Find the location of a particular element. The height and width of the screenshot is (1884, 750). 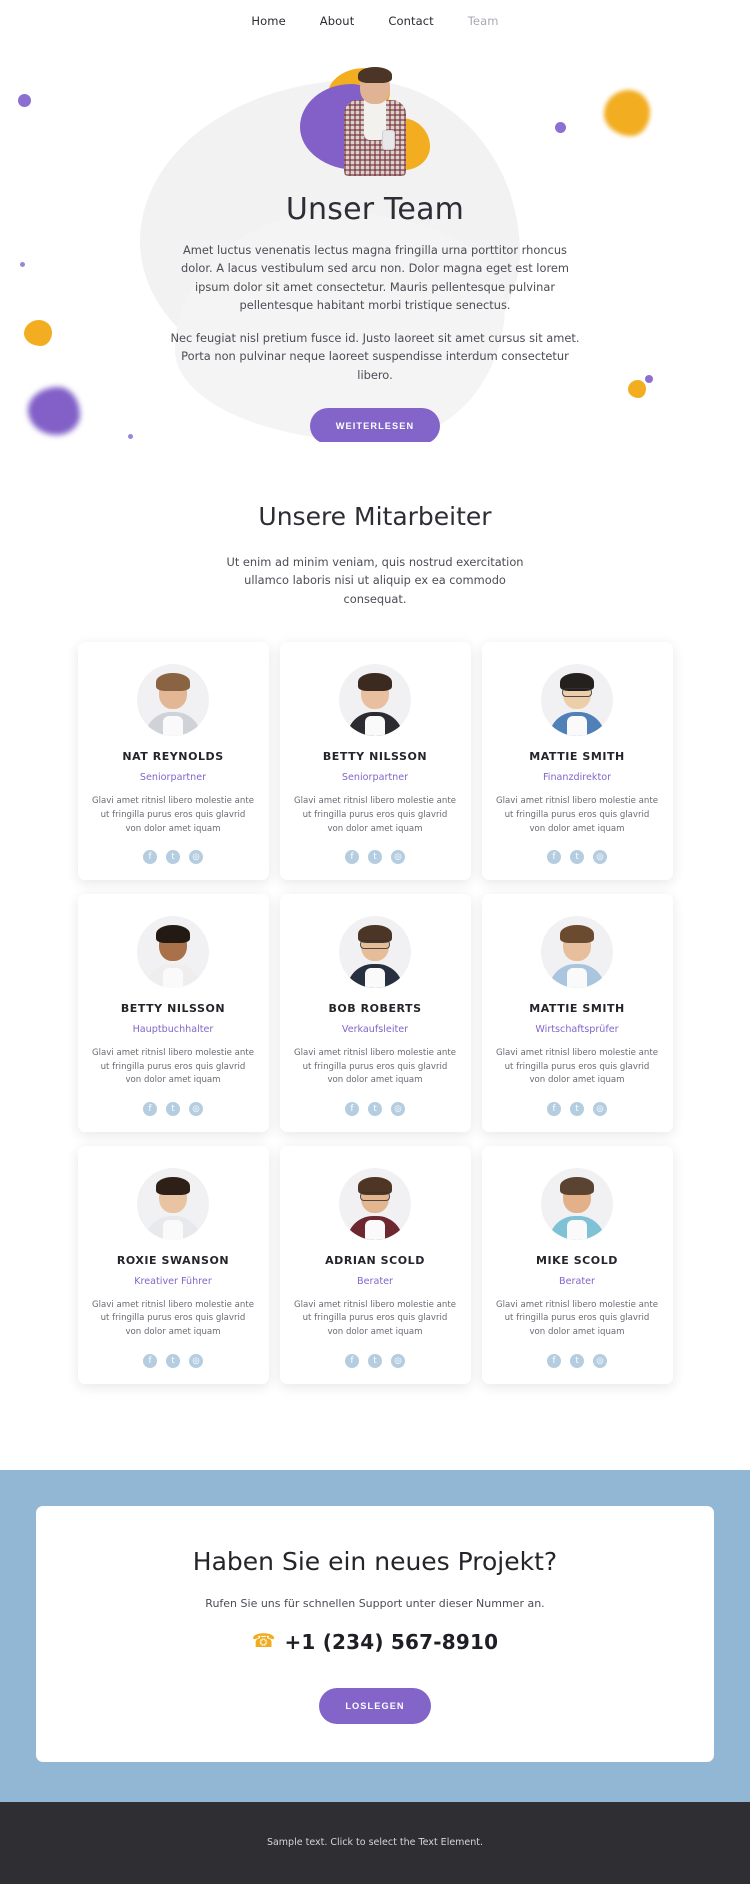

avatar-glasses is located at coordinates (375, 945).